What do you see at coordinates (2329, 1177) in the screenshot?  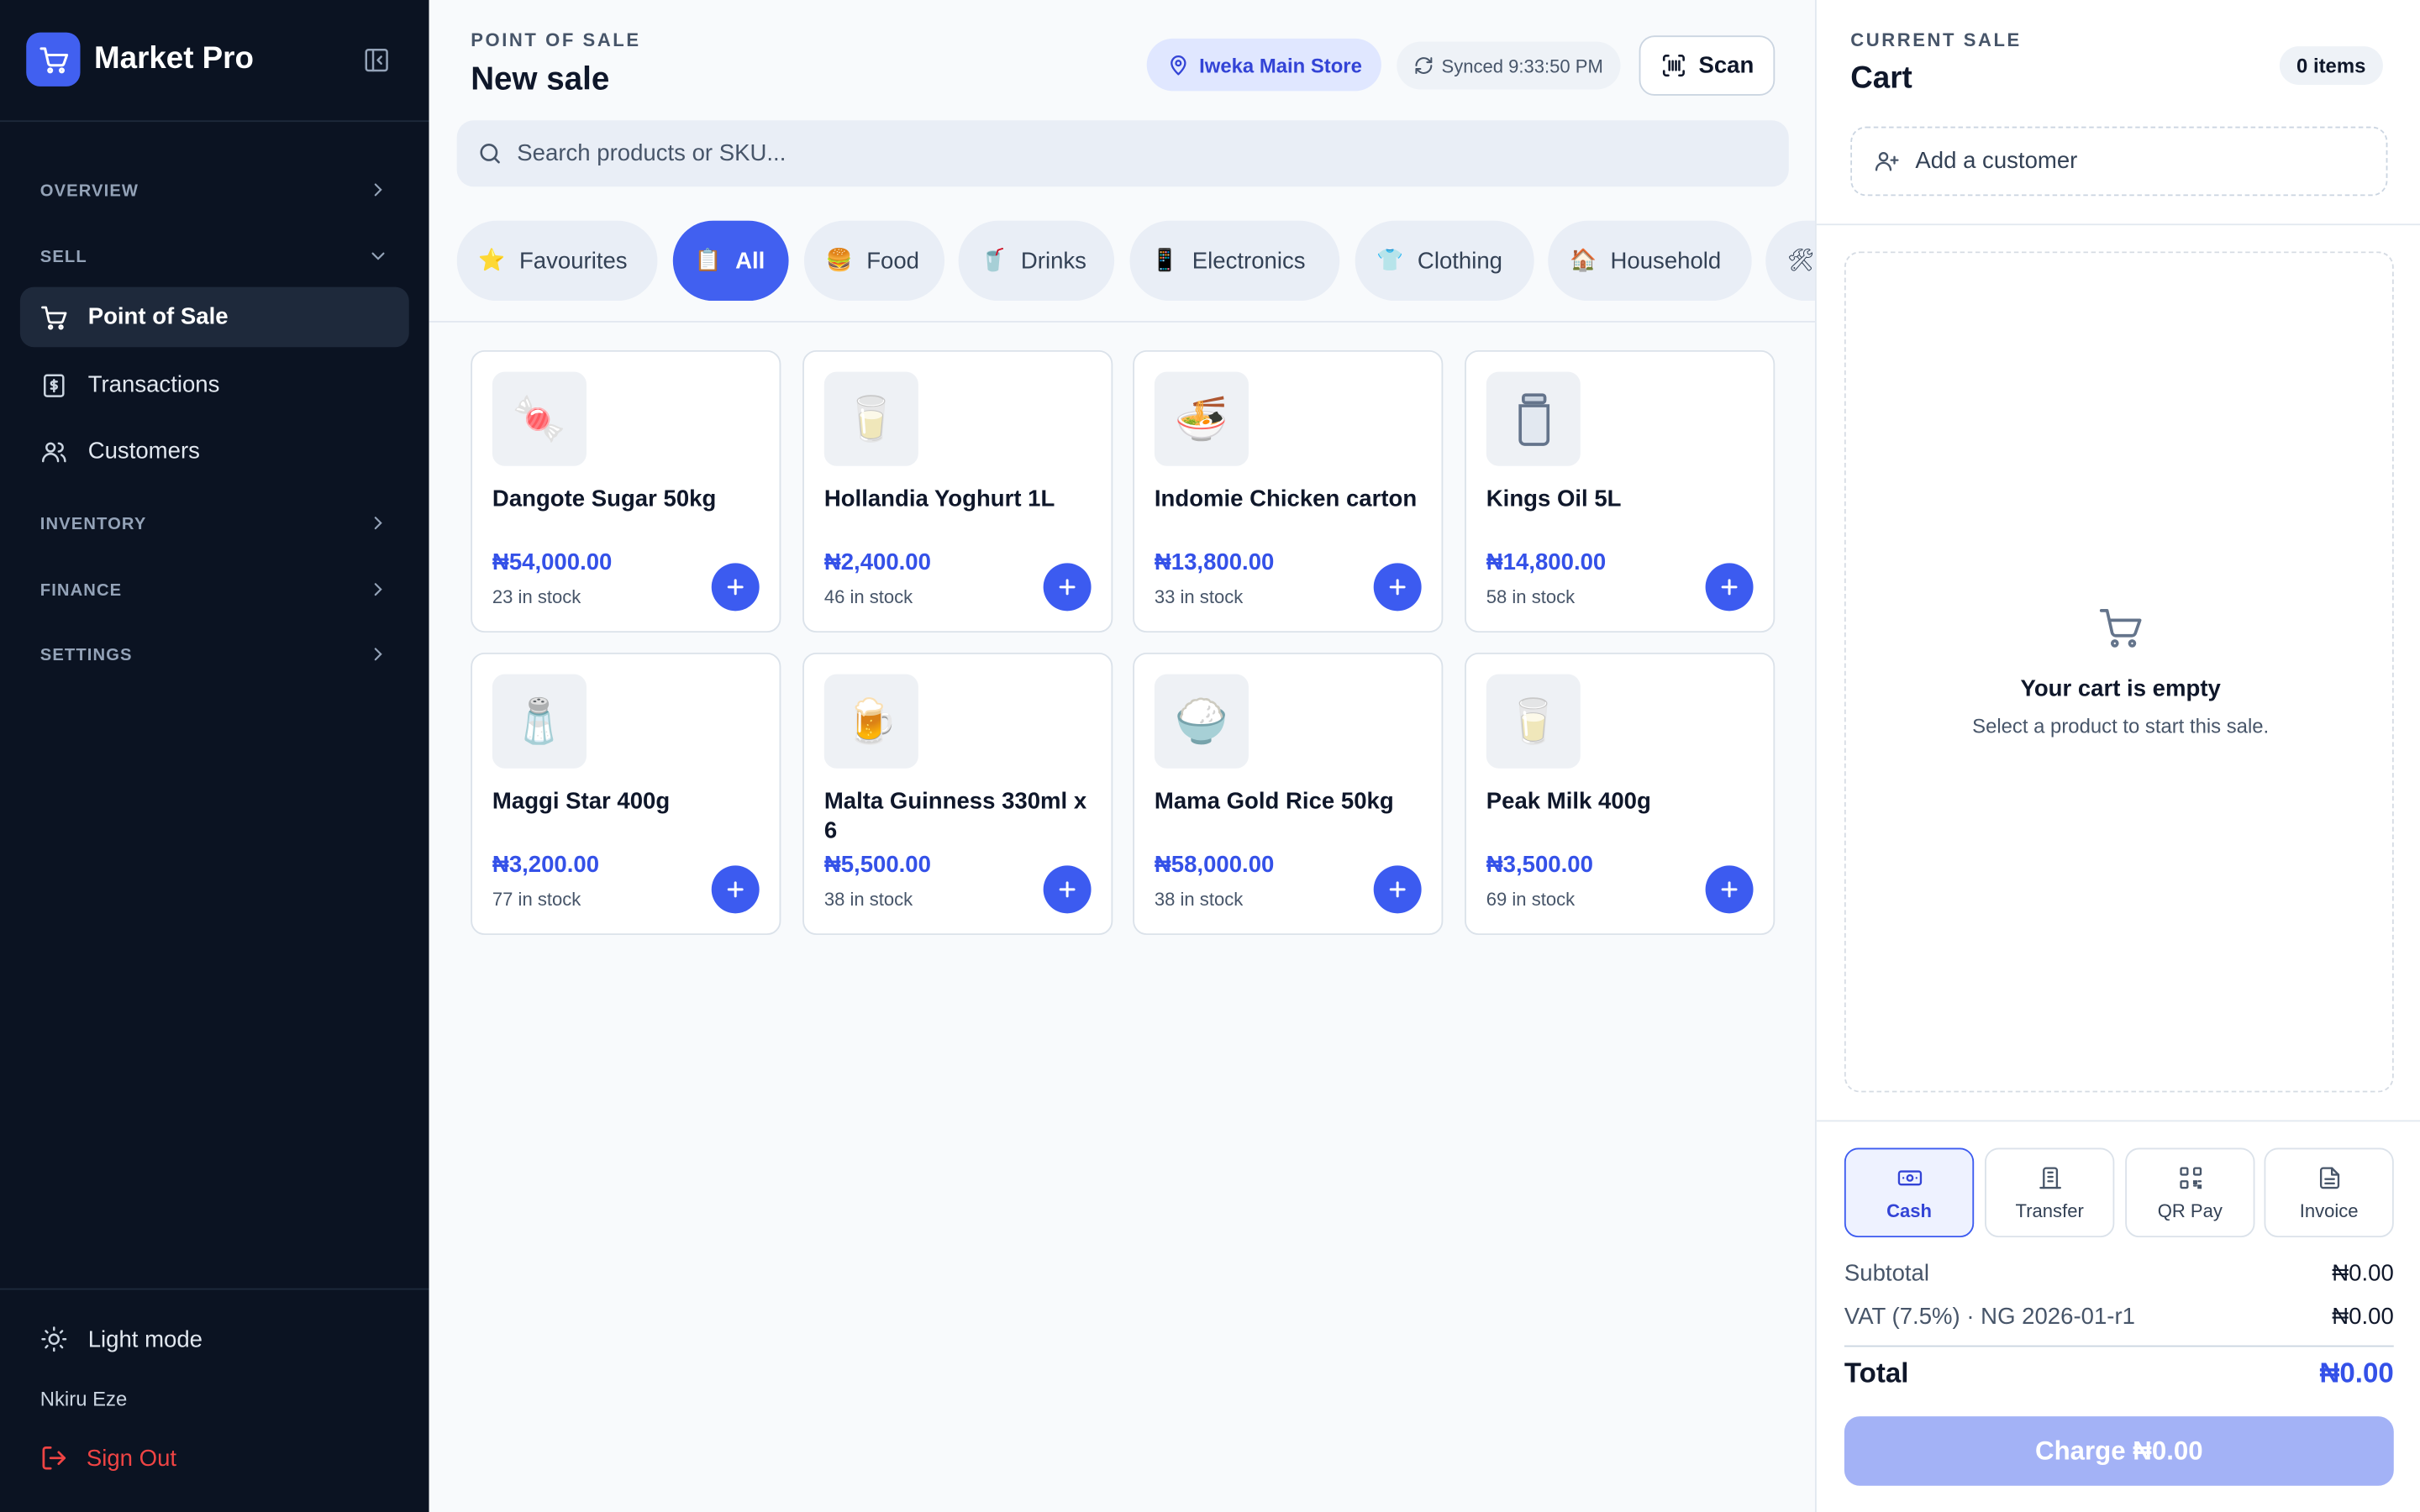 I see `document-icon` at bounding box center [2329, 1177].